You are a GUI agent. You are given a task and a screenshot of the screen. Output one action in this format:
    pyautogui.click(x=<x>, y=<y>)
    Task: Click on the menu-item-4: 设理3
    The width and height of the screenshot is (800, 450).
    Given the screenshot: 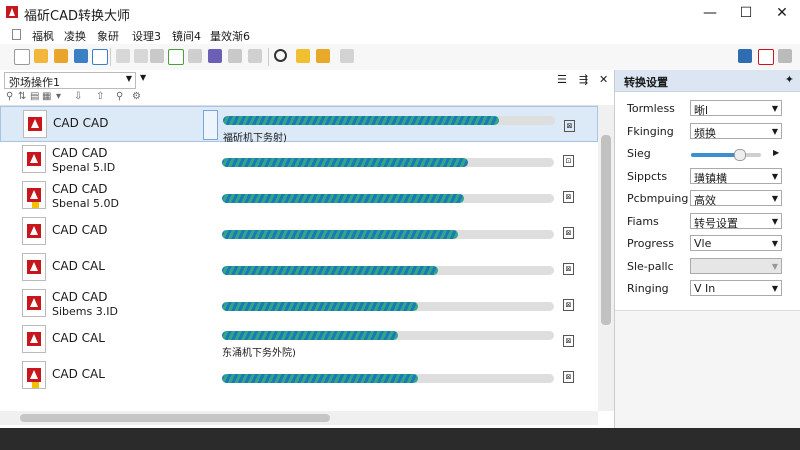 What is the action you would take?
    pyautogui.click(x=146, y=36)
    